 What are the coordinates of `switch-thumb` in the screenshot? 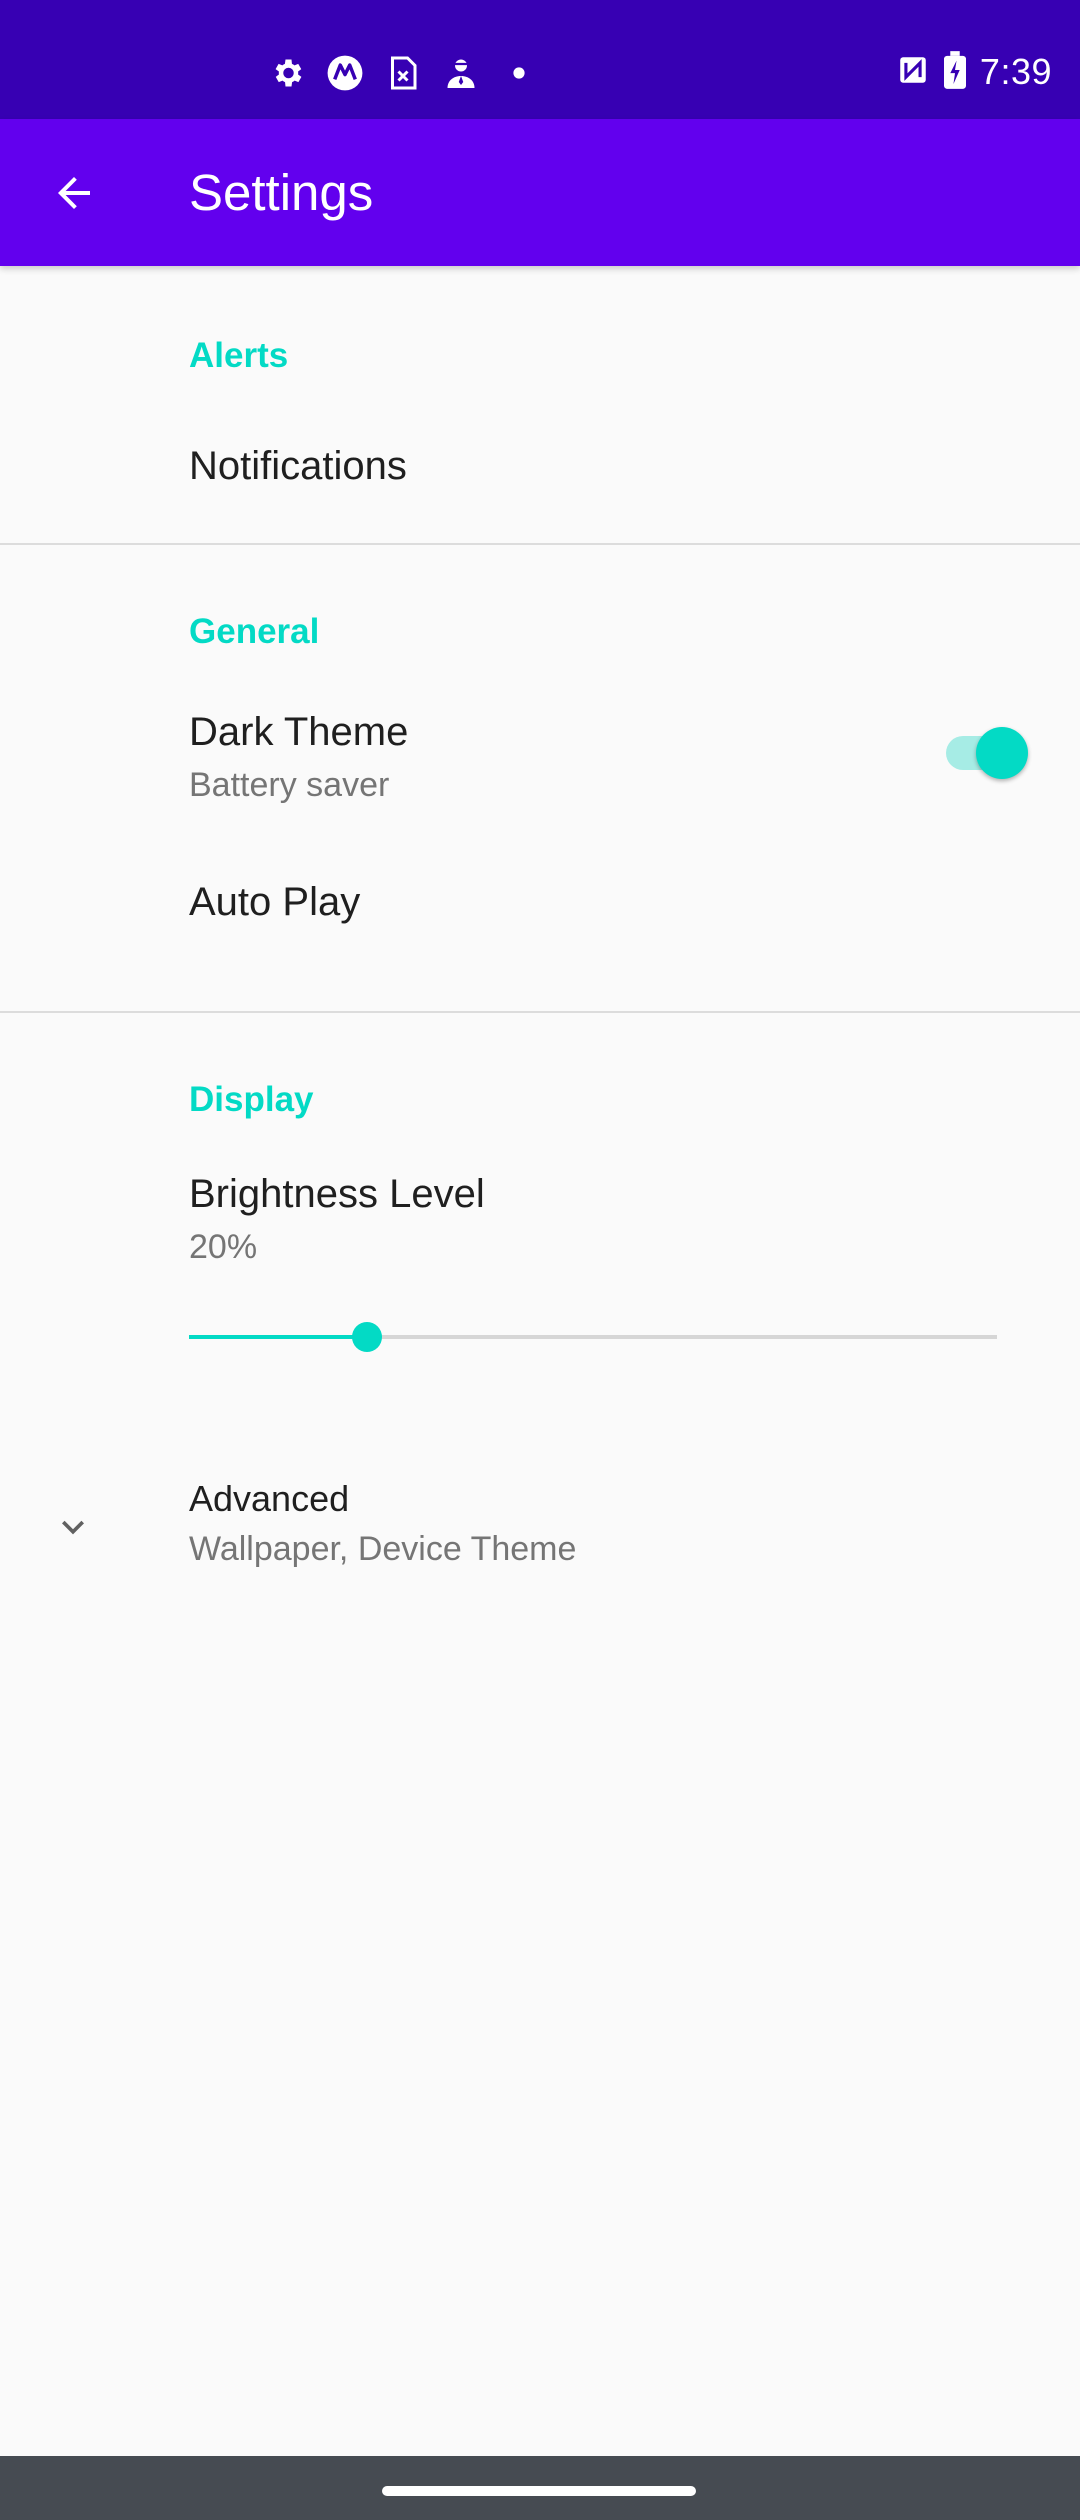 It's located at (1002, 753).